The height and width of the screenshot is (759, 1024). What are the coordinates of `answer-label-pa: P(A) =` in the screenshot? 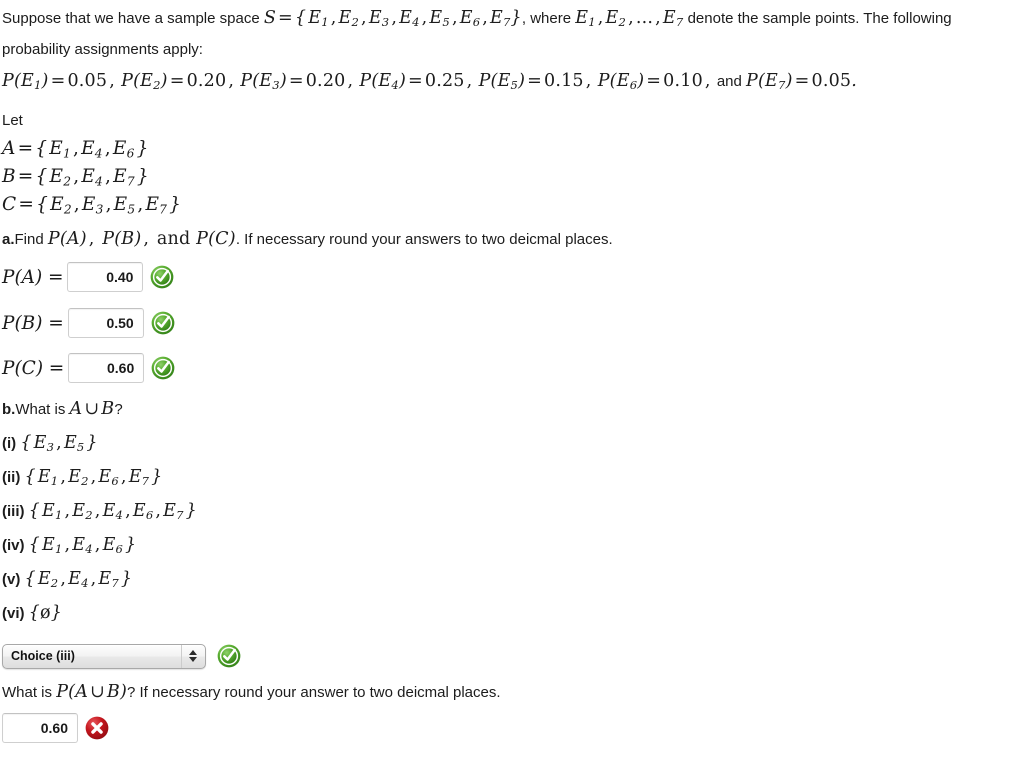 It's located at (33, 277).